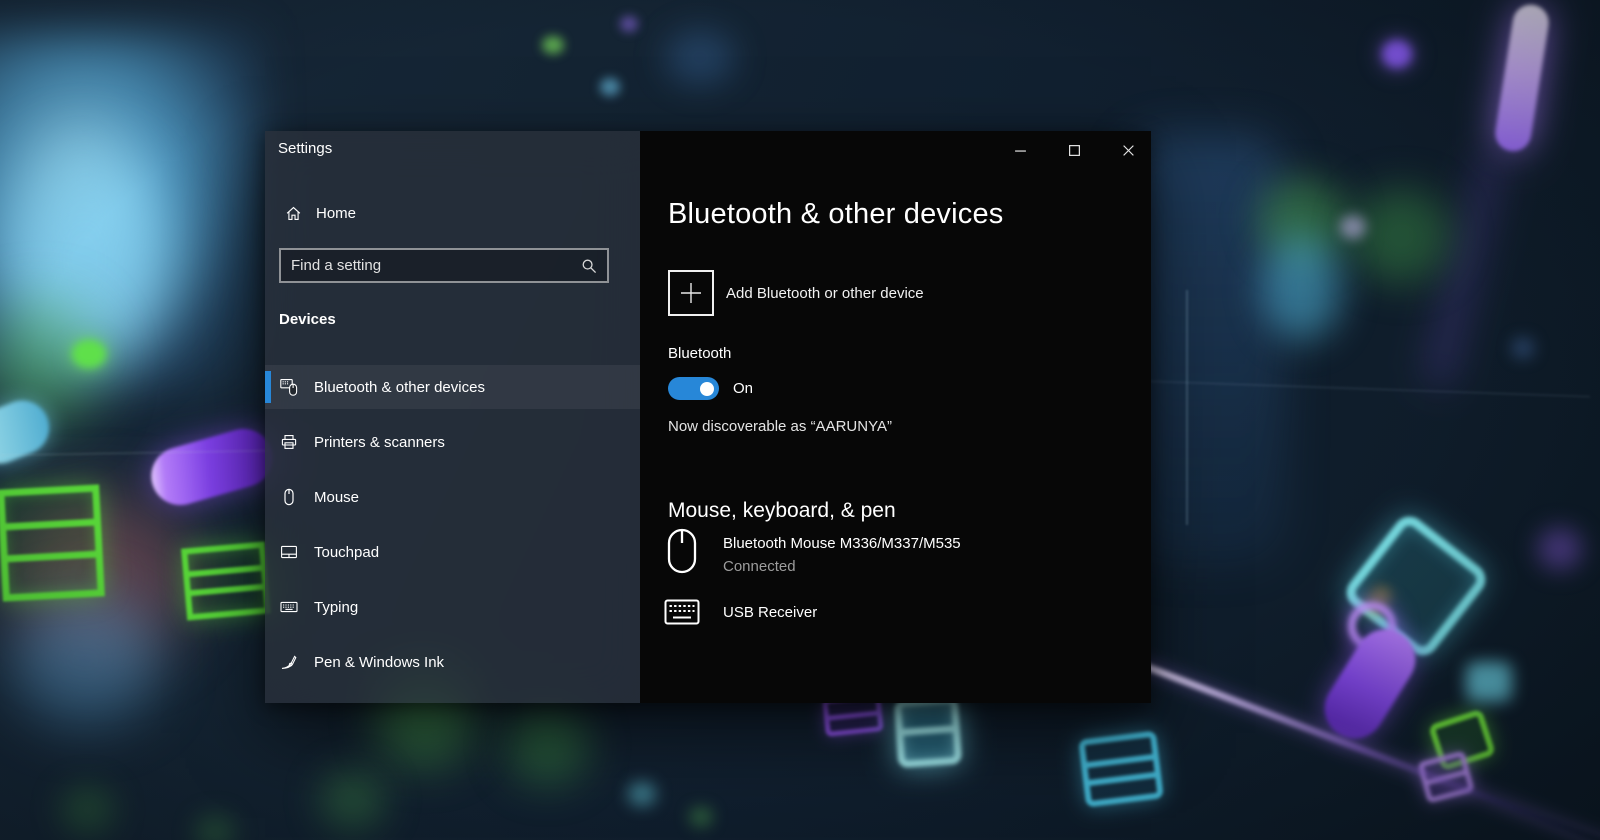 The height and width of the screenshot is (840, 1600). I want to click on sidebar-item-label: Mouse, so click(337, 497).